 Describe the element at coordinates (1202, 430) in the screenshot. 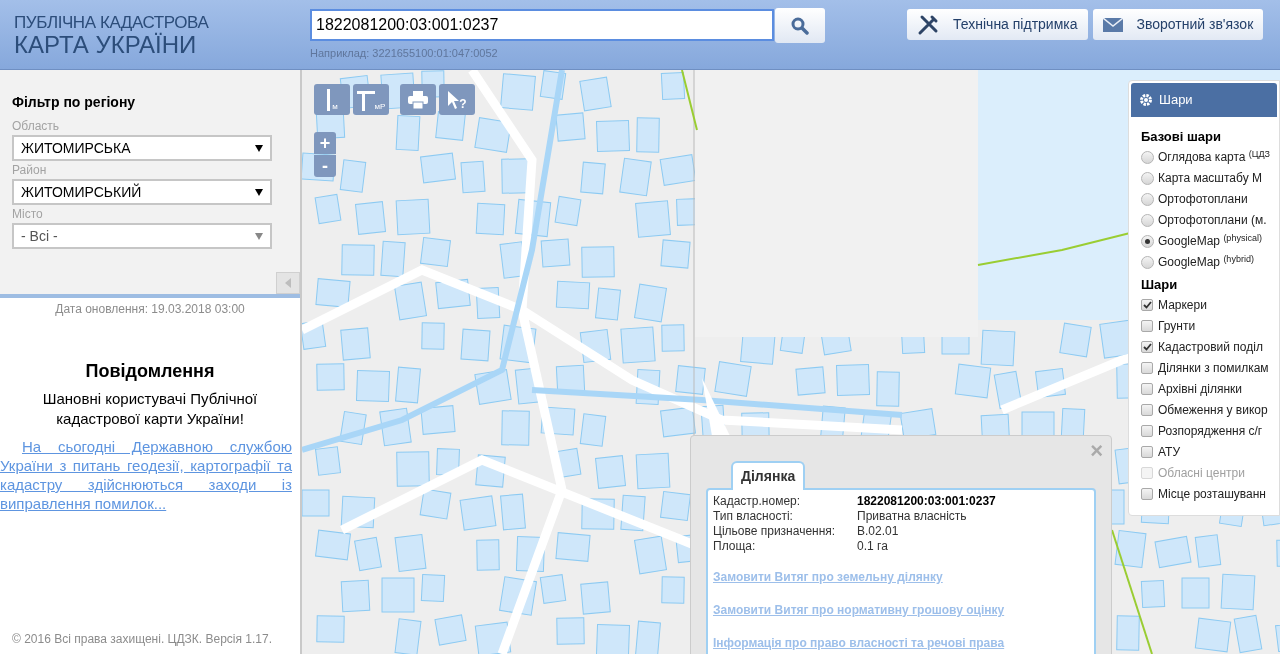

I see `layer-option: Розпорядження с/г` at that location.